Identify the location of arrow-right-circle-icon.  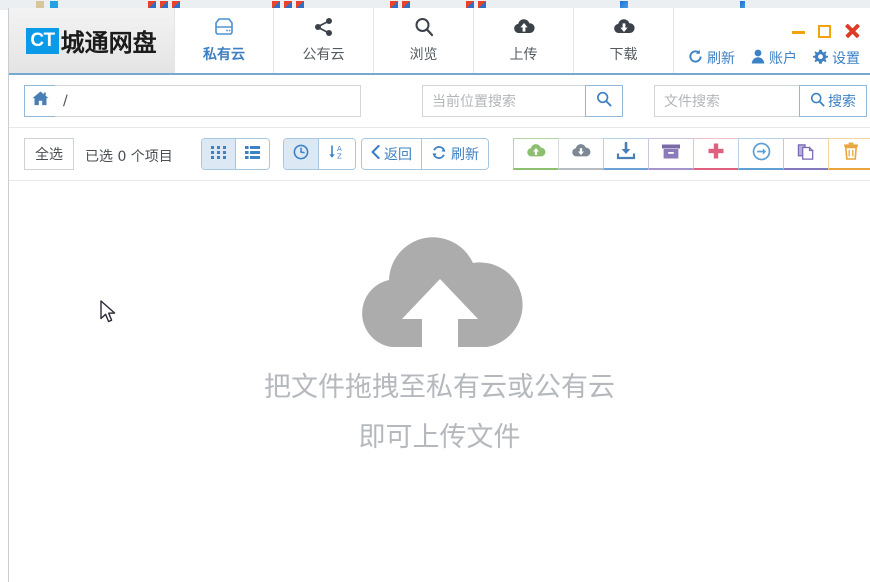
(761, 154).